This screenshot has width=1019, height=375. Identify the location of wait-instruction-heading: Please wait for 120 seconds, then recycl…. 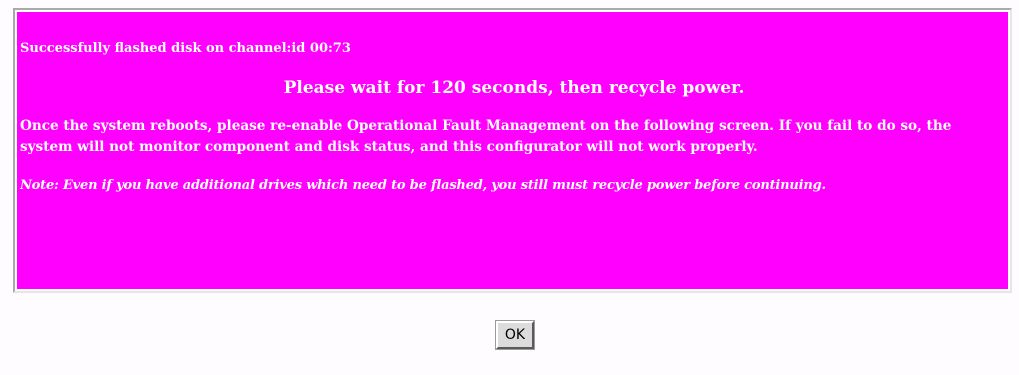
(514, 88).